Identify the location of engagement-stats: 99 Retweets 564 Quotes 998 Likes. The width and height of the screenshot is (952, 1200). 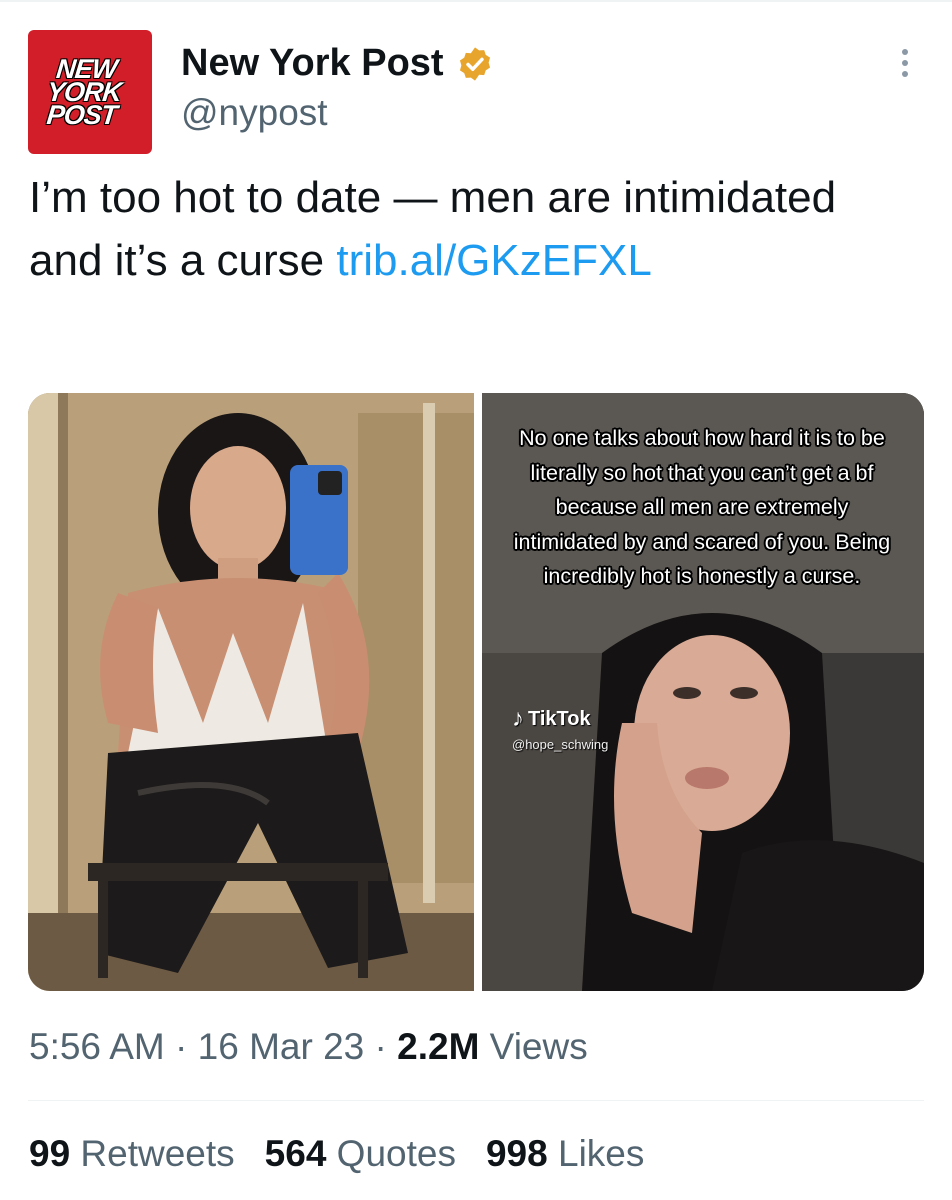
(336, 1154).